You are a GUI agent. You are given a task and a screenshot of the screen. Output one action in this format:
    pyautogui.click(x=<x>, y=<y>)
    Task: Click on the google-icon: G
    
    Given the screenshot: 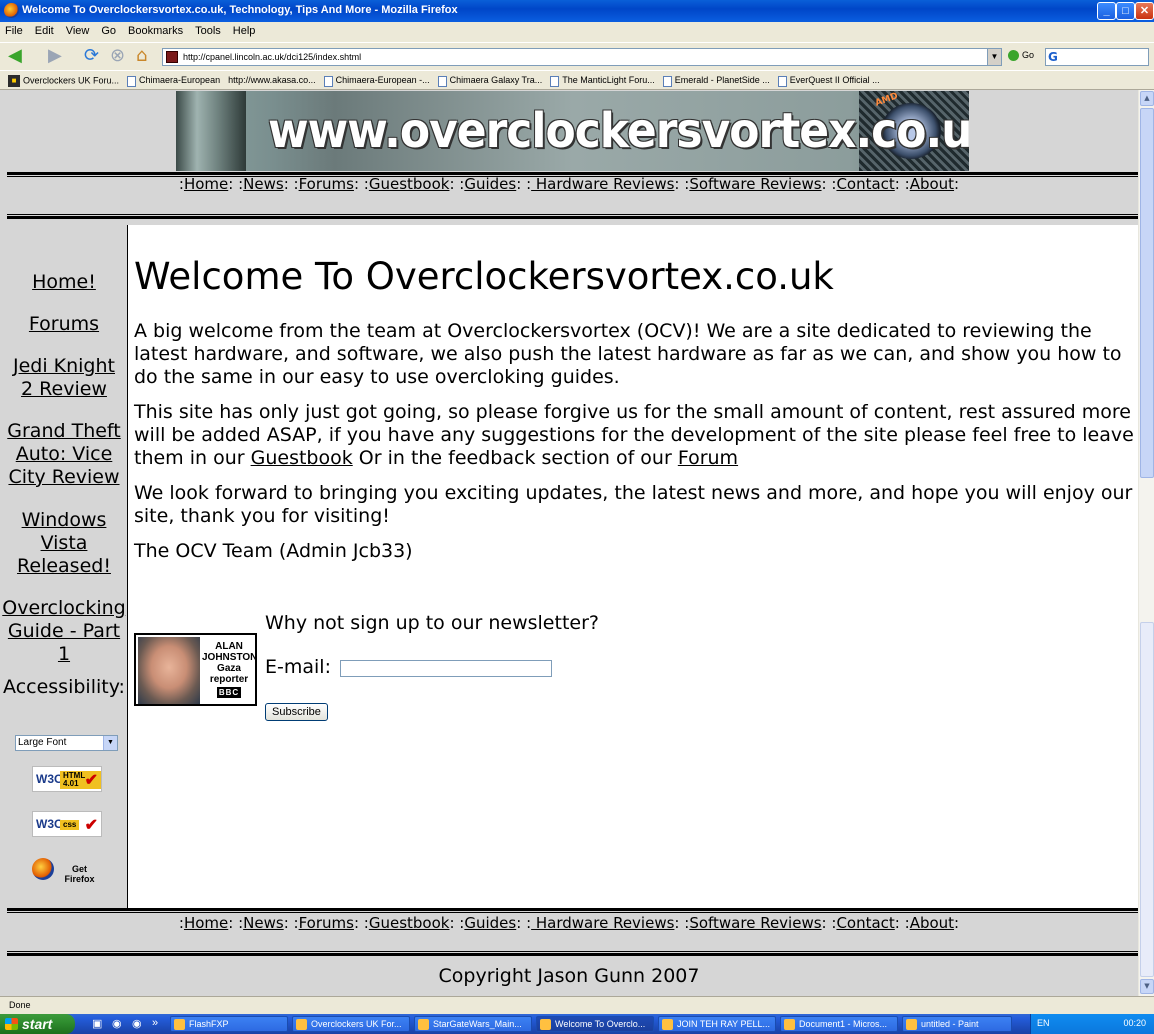 What is the action you would take?
    pyautogui.click(x=1053, y=57)
    